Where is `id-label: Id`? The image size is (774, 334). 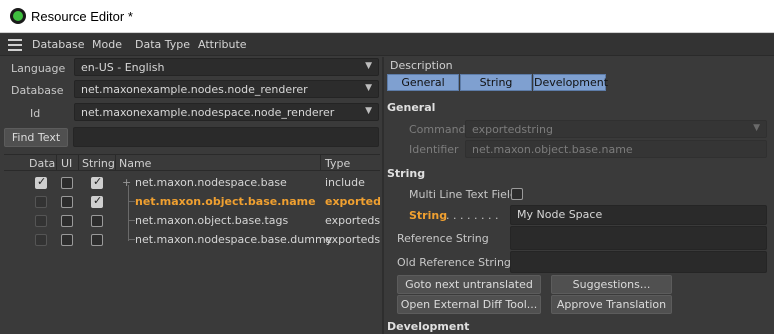 id-label: Id is located at coordinates (35, 113).